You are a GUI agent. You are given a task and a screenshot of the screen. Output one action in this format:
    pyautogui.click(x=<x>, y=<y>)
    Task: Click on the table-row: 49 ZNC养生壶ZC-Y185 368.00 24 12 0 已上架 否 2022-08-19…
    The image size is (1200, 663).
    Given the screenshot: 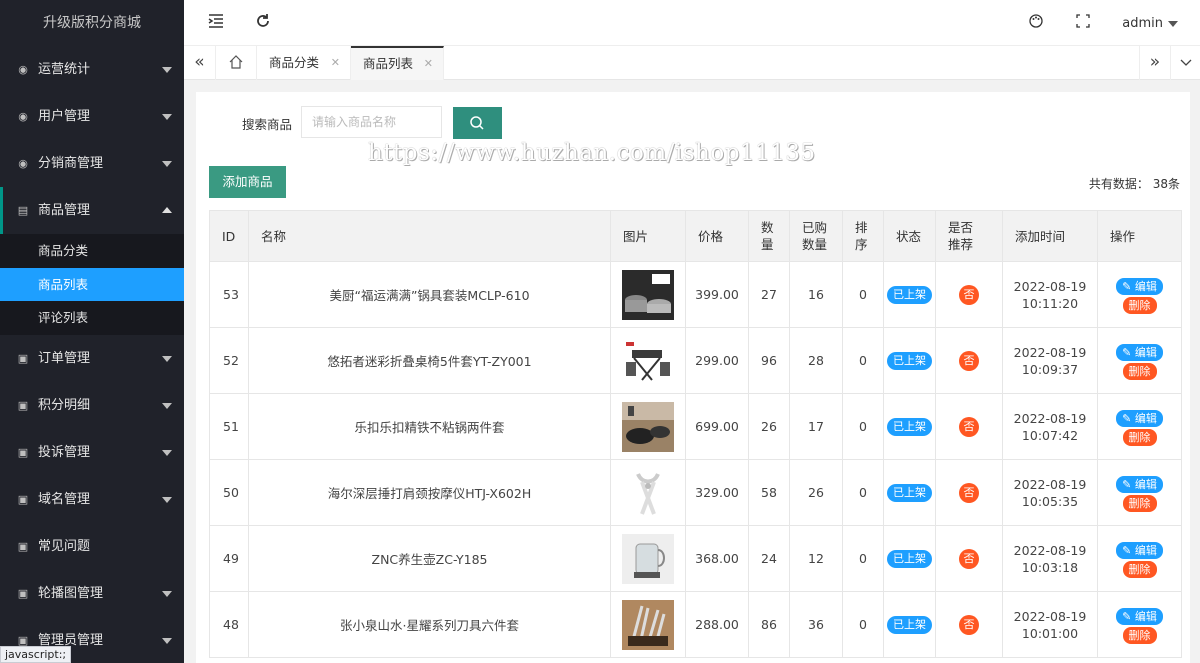 What is the action you would take?
    pyautogui.click(x=695, y=558)
    